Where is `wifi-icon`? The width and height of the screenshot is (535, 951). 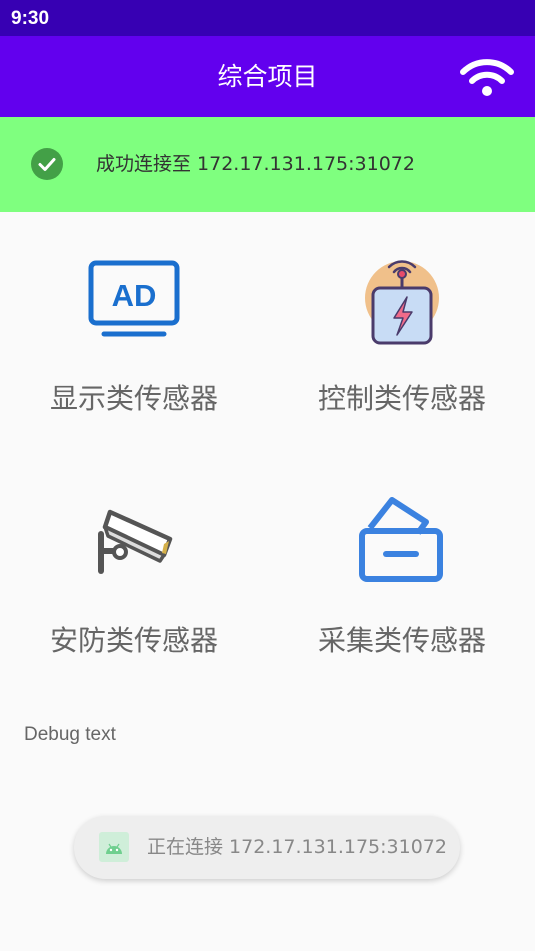
wifi-icon is located at coordinates (487, 76).